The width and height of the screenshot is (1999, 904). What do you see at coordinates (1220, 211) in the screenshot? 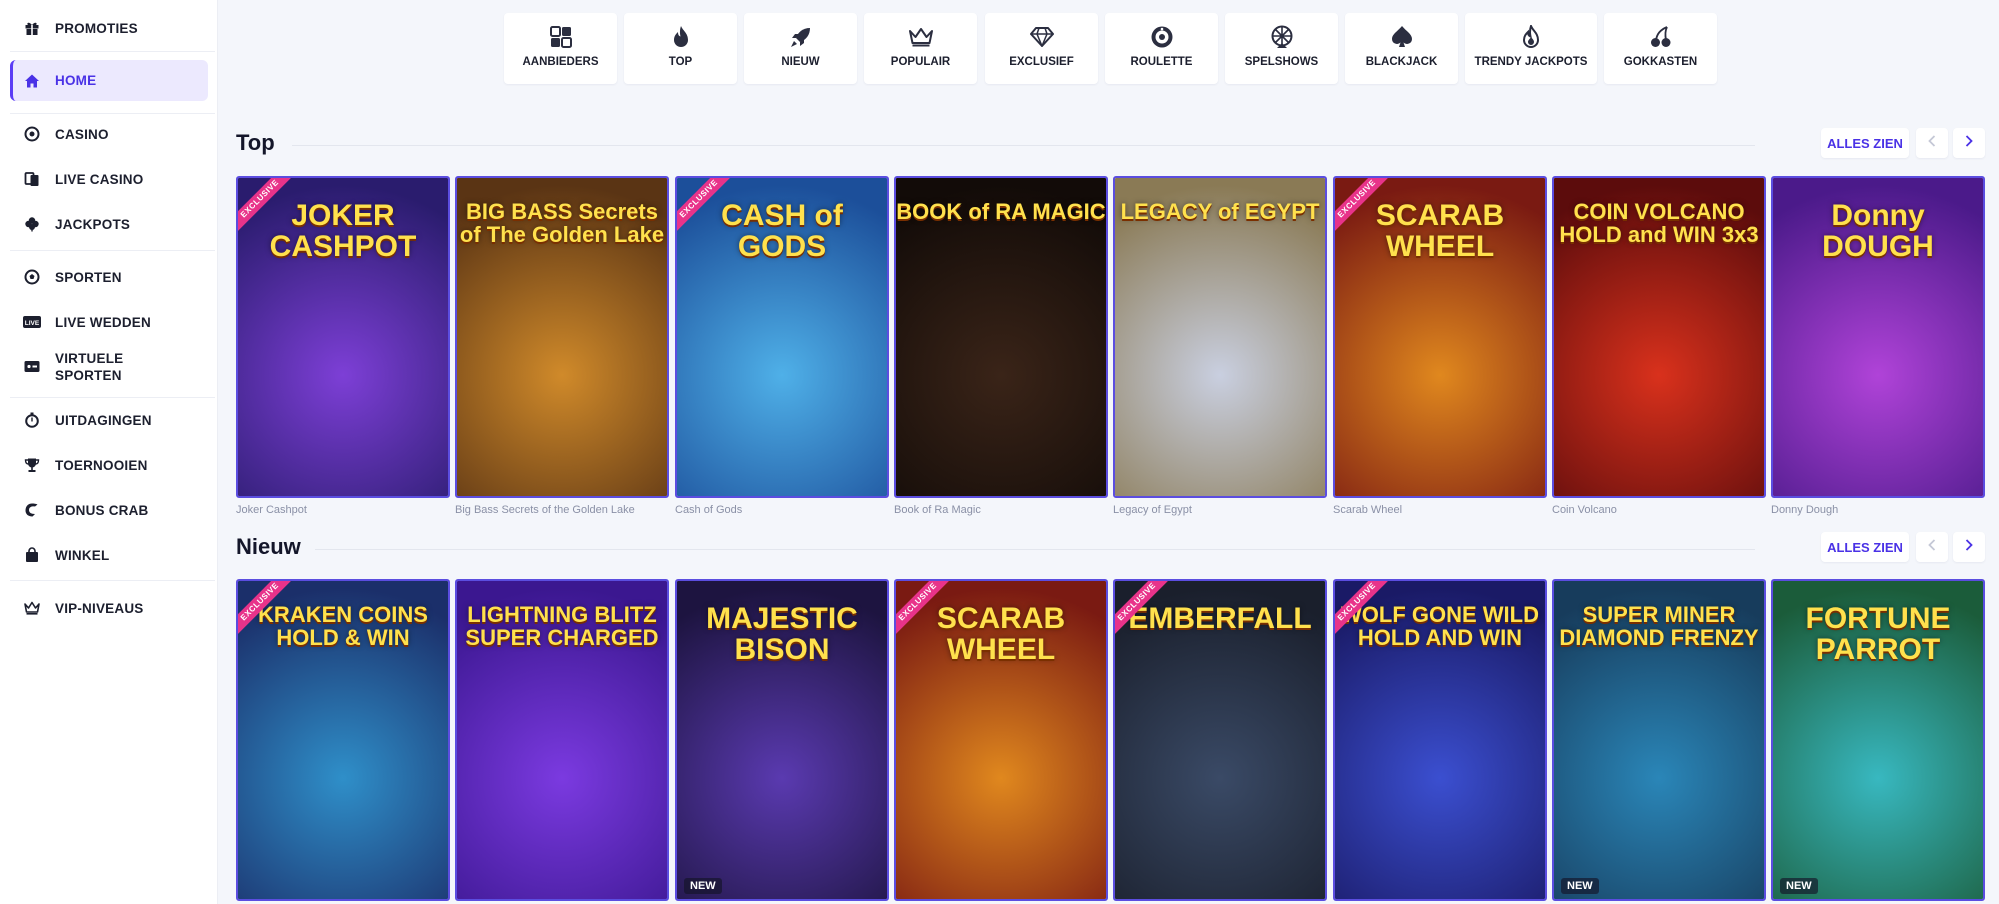
I see `game-logo-text: LEGACY of EGYPT` at bounding box center [1220, 211].